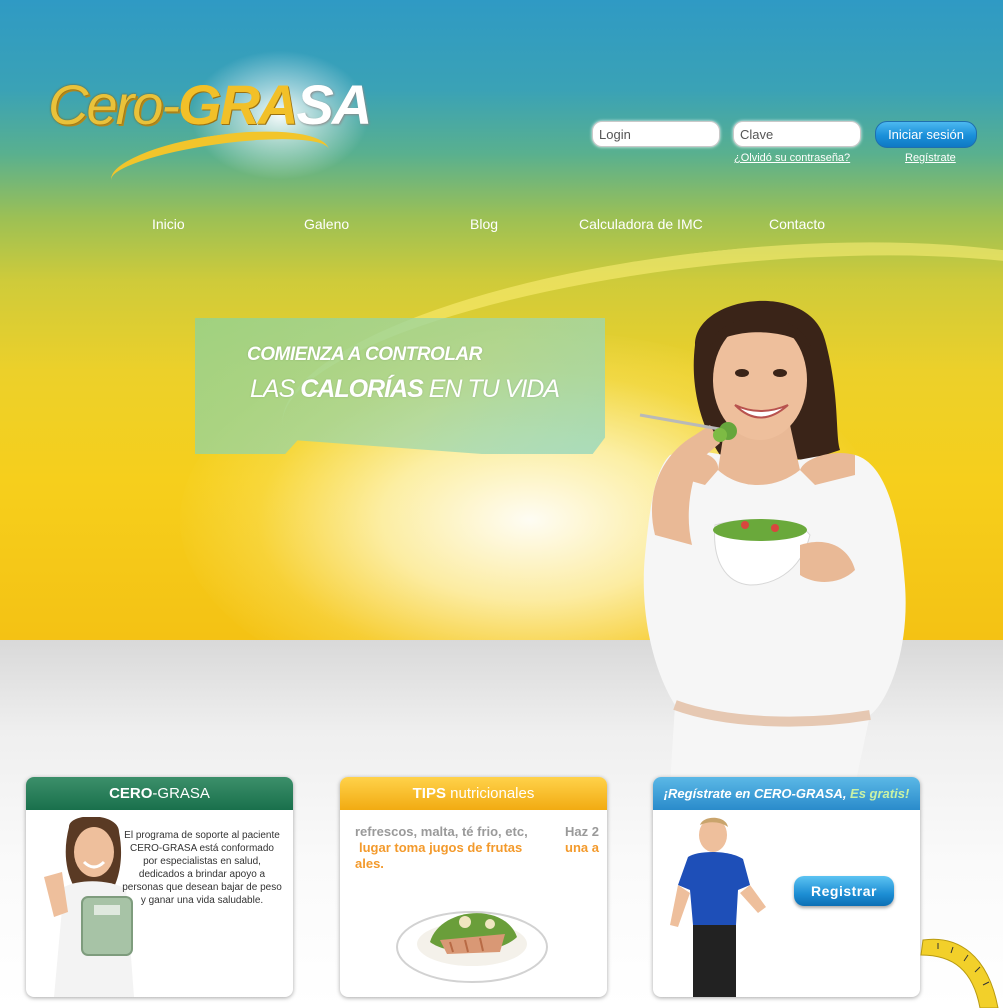 Image resolution: width=1003 pixels, height=1008 pixels. I want to click on nav-item-inicio: Inicio, so click(168, 224).